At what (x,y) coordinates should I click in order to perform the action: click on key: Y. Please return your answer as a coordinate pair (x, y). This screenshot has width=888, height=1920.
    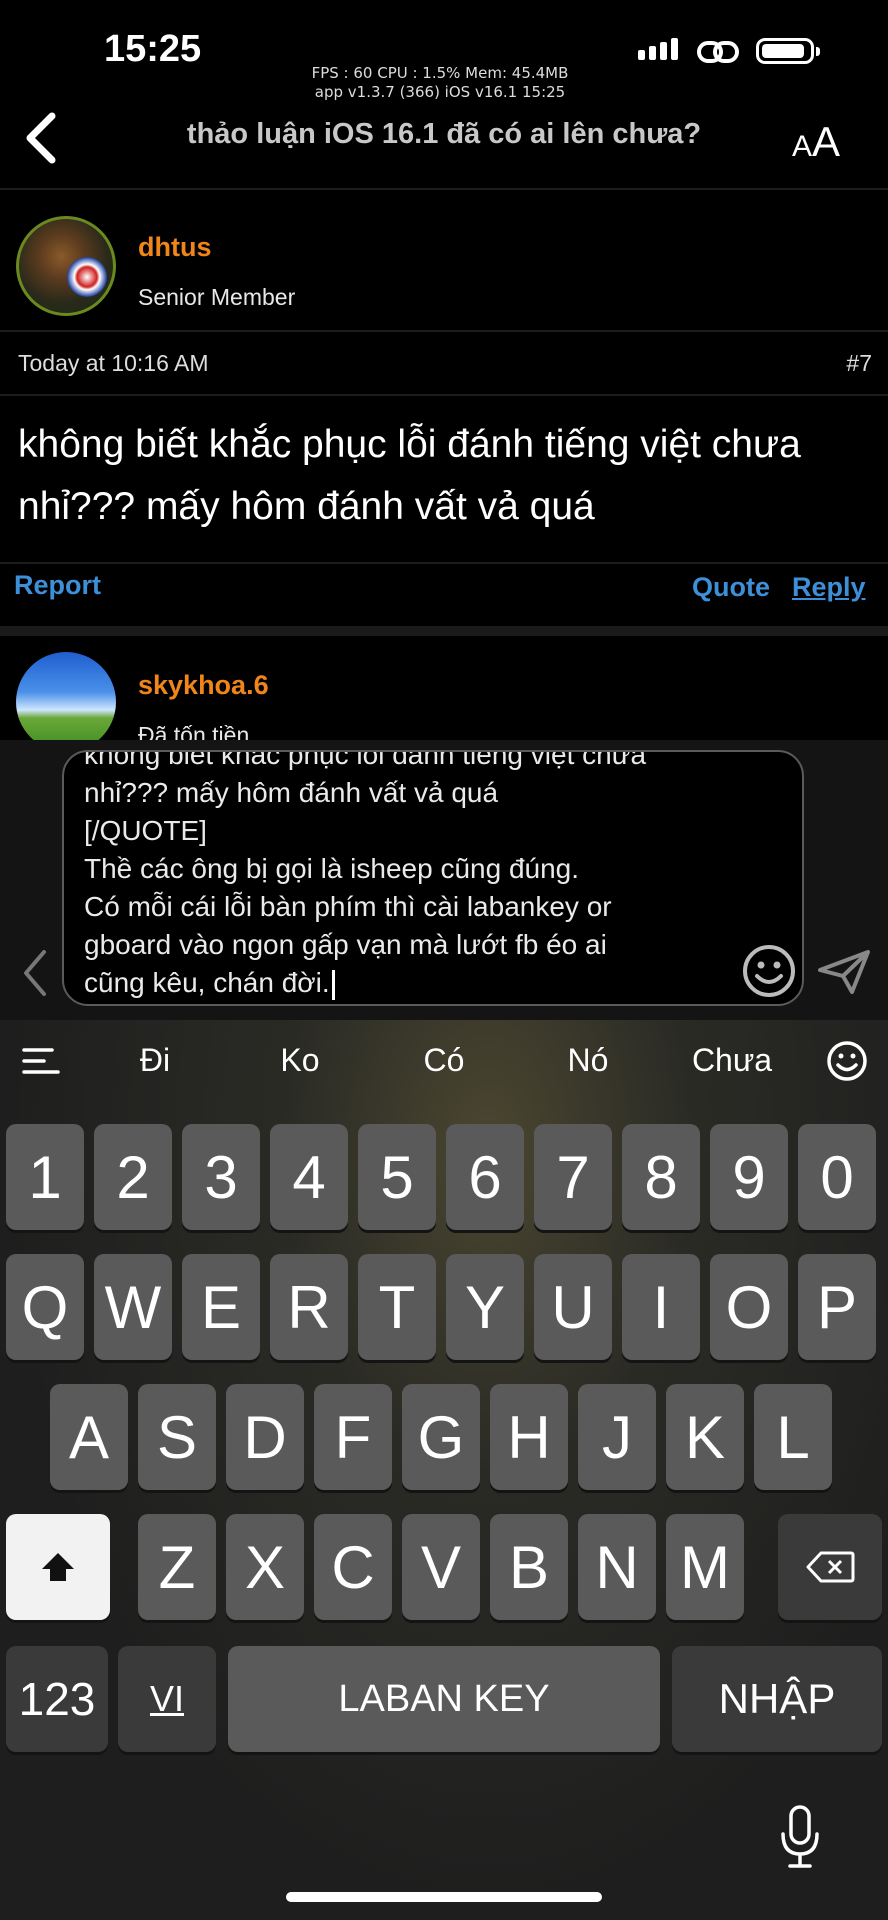
    Looking at the image, I should click on (485, 1307).